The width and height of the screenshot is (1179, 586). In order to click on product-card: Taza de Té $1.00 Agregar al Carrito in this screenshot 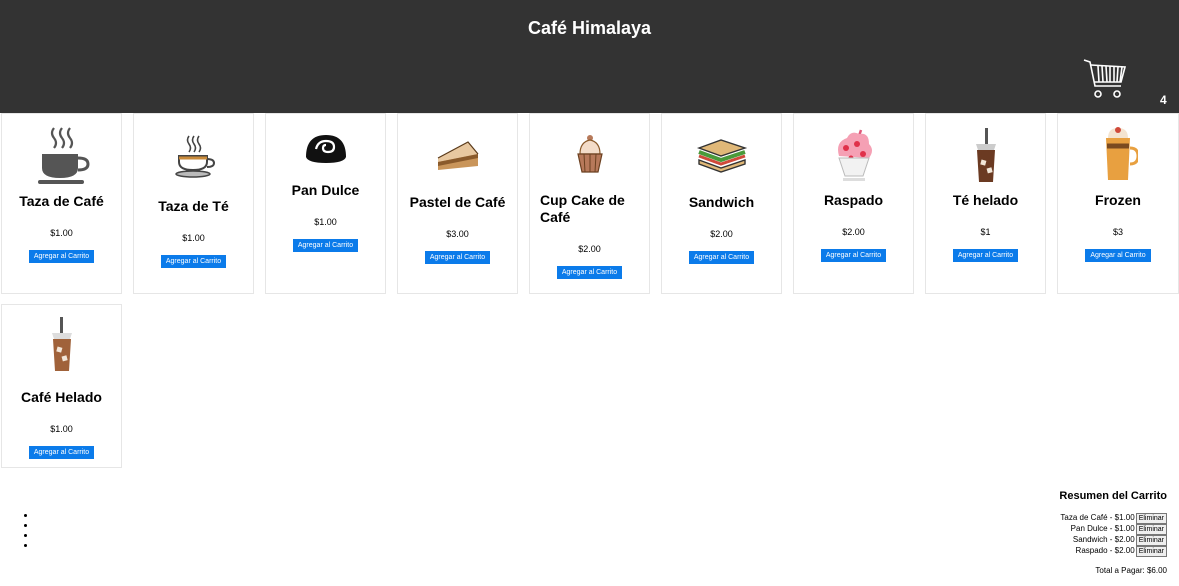, I will do `click(193, 203)`.